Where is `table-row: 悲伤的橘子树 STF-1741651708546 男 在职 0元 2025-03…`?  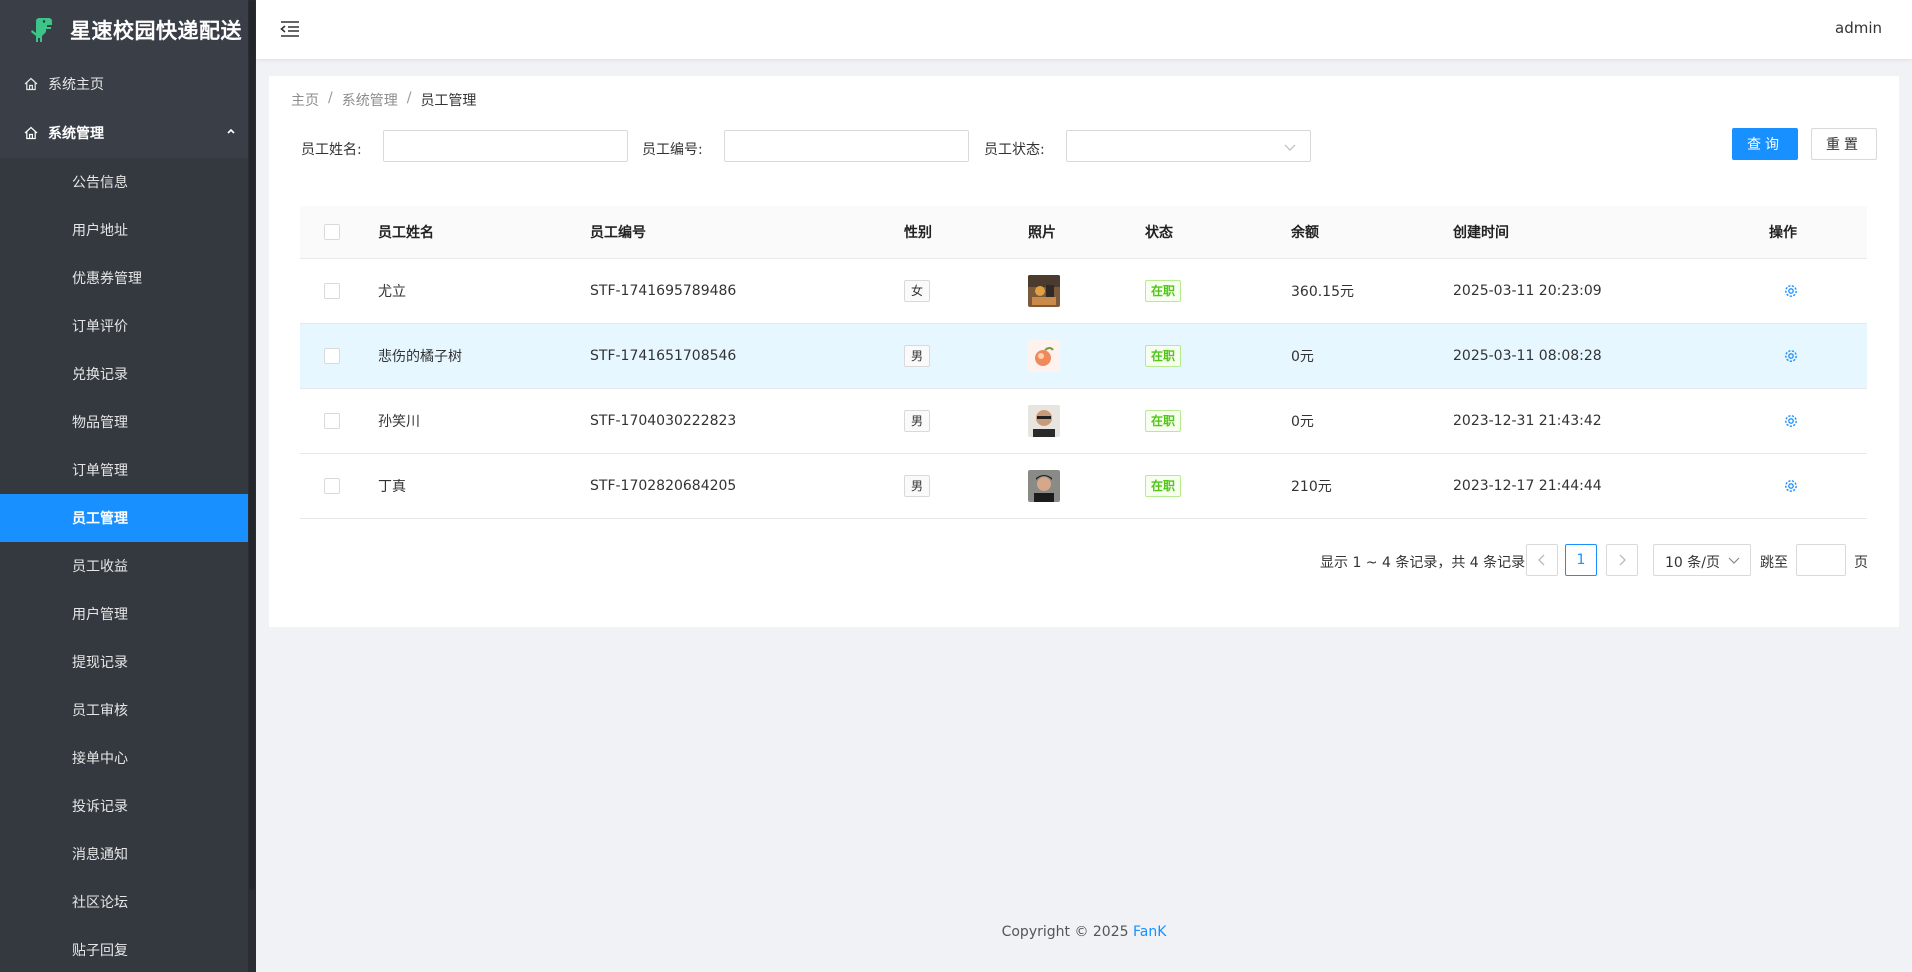
table-row: 悲伤的橘子树 STF-1741651708546 男 在职 0元 2025-03… is located at coordinates (1083, 356).